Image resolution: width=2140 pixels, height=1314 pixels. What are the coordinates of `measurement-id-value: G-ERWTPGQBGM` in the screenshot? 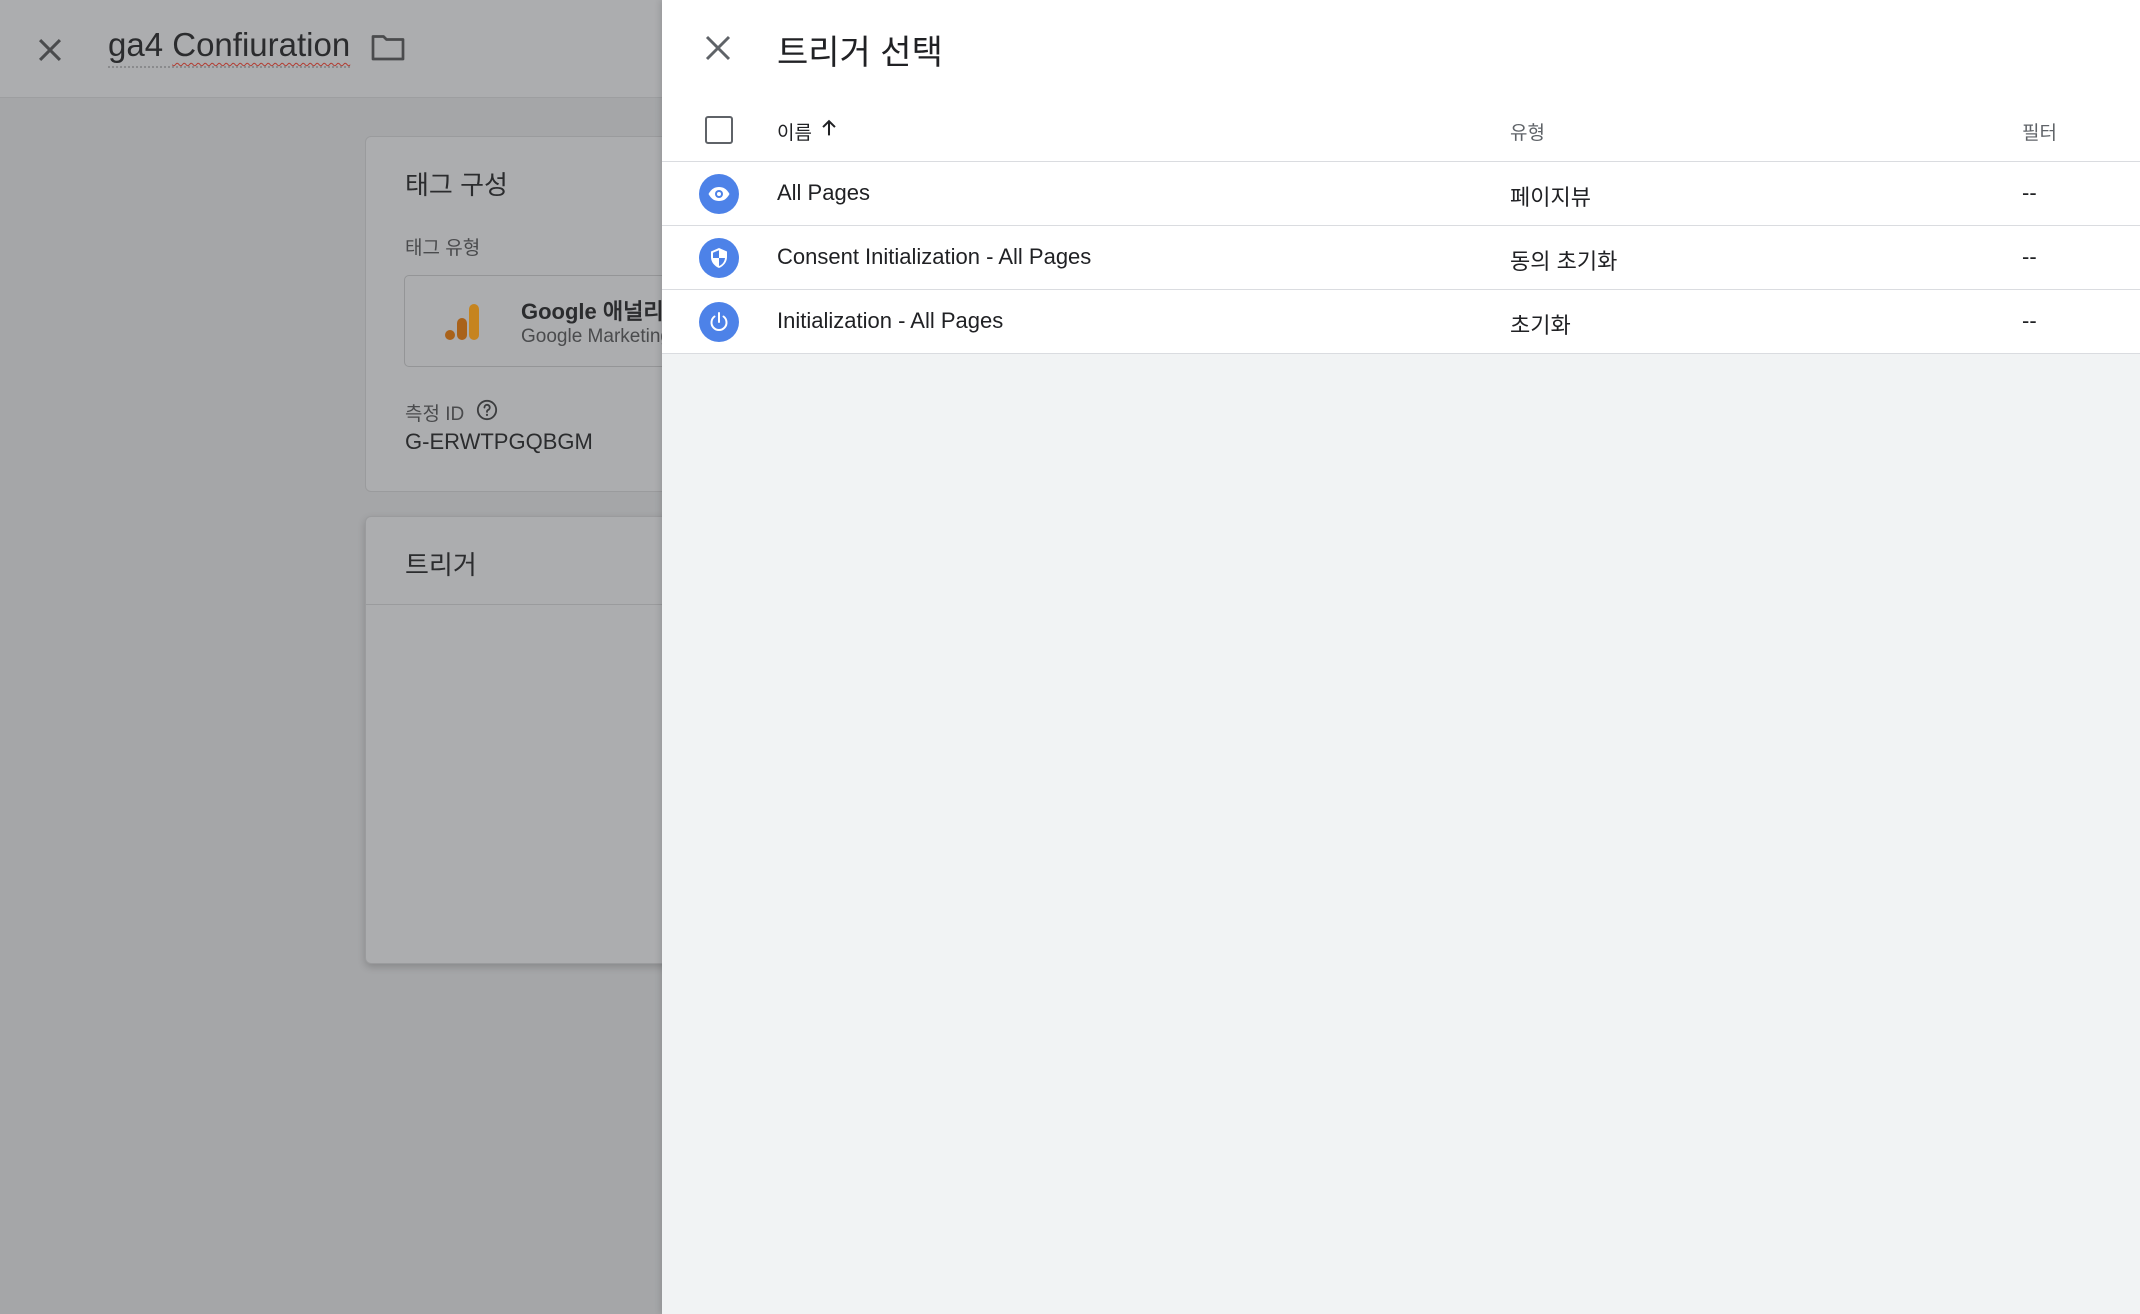 It's located at (499, 441).